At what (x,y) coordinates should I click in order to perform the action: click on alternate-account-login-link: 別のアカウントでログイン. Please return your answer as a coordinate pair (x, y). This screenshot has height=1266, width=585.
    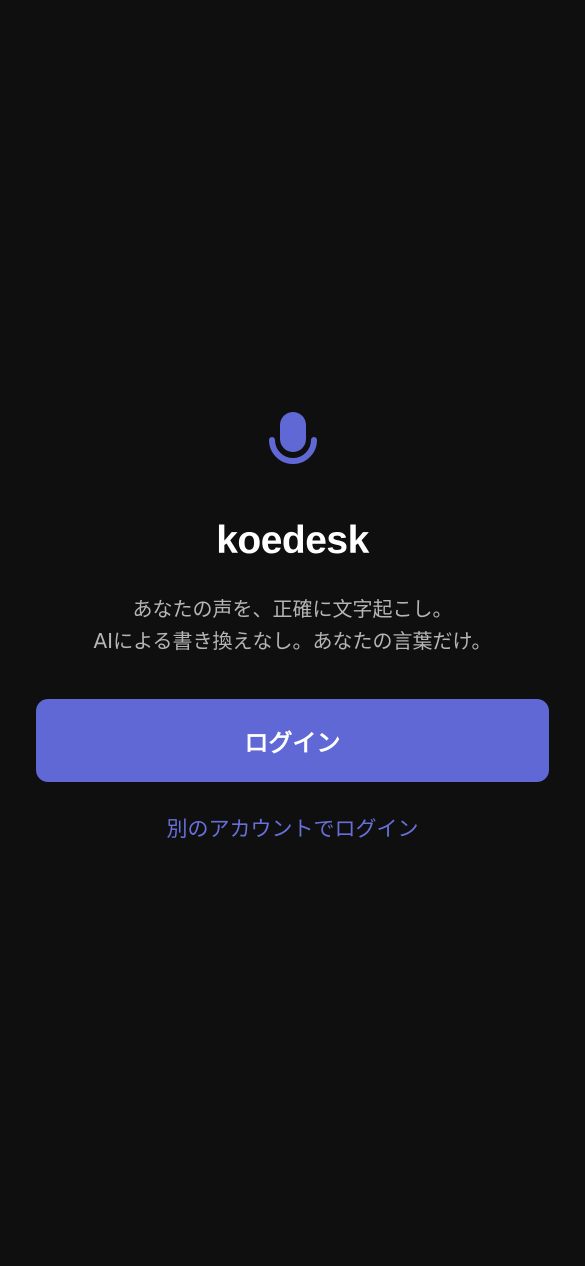
    Looking at the image, I should click on (292, 829).